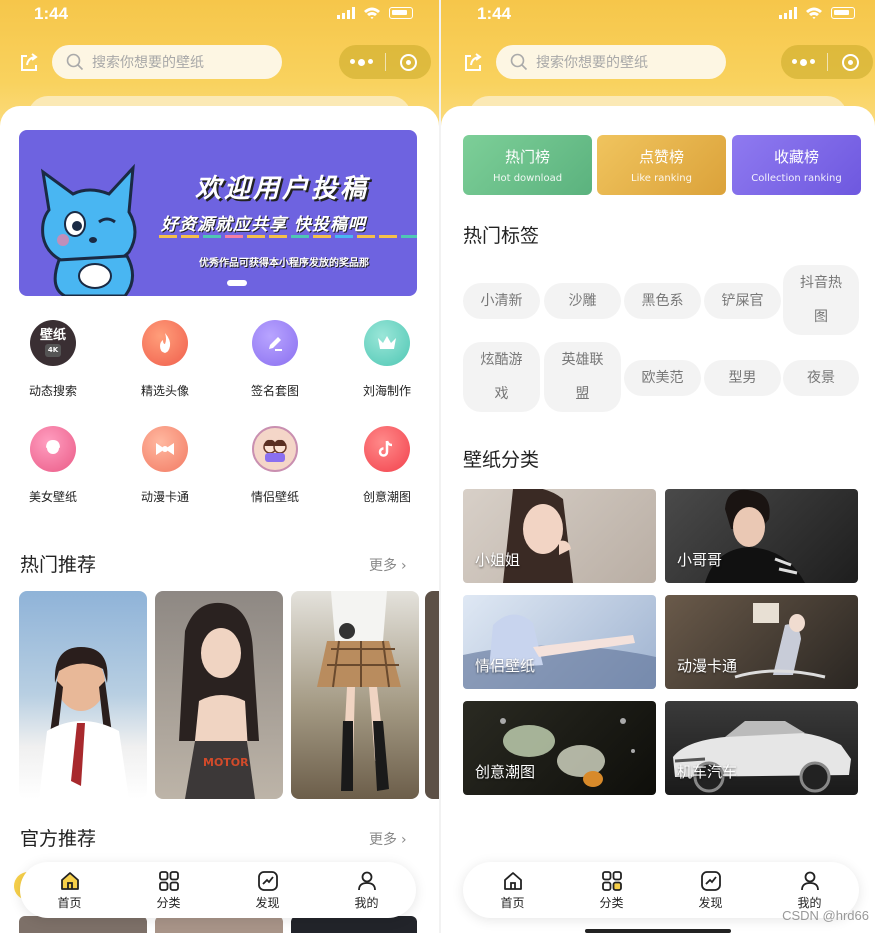 The height and width of the screenshot is (933, 875). Describe the element at coordinates (288, 236) in the screenshot. I see `banner-stripes` at that location.